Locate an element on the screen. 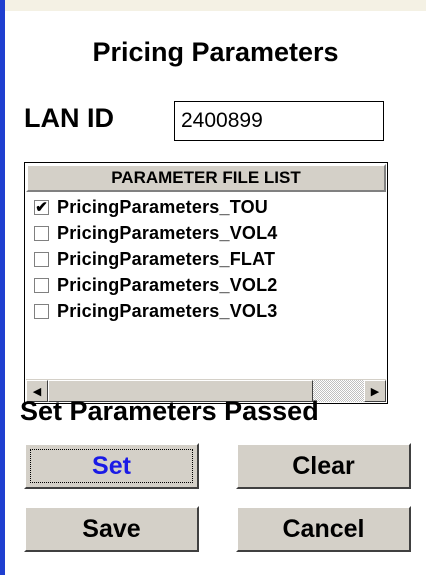 This screenshot has width=426, height=575. checkbox-pricingparameters-tou: ✔ is located at coordinates (41, 207).